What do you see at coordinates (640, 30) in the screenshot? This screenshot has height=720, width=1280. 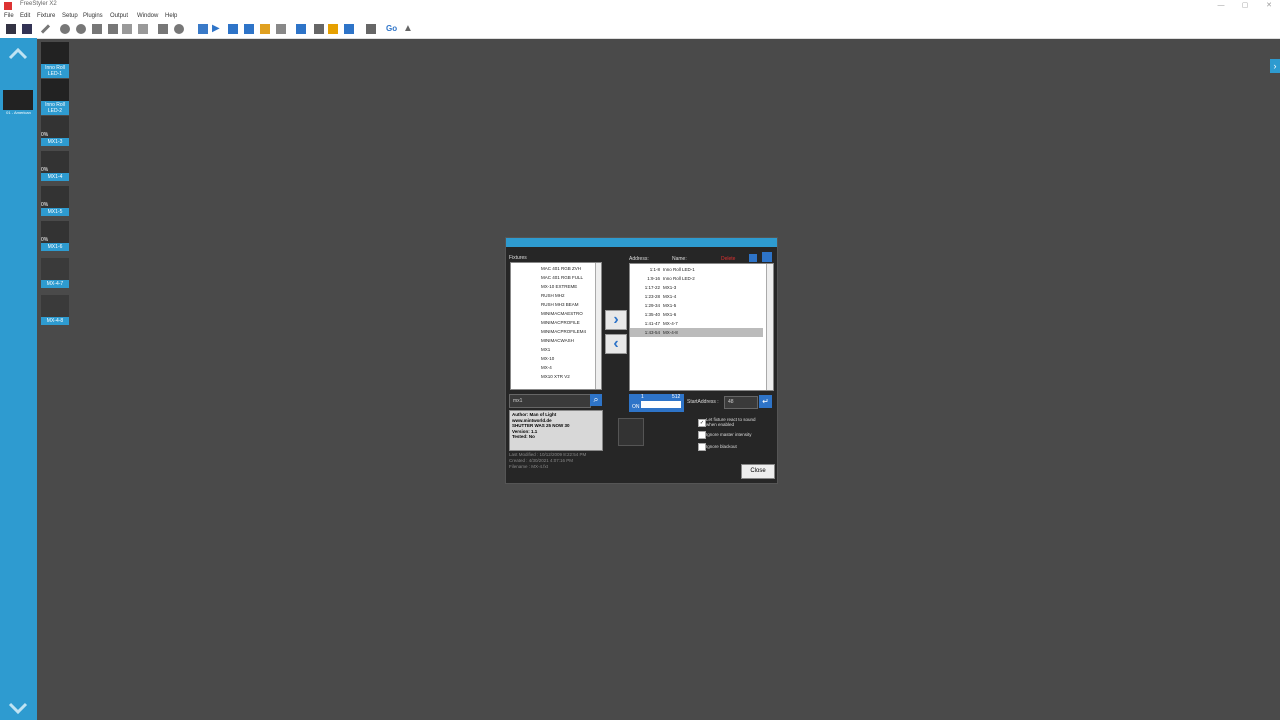 I see `toolbar: ▶ Go ▲` at bounding box center [640, 30].